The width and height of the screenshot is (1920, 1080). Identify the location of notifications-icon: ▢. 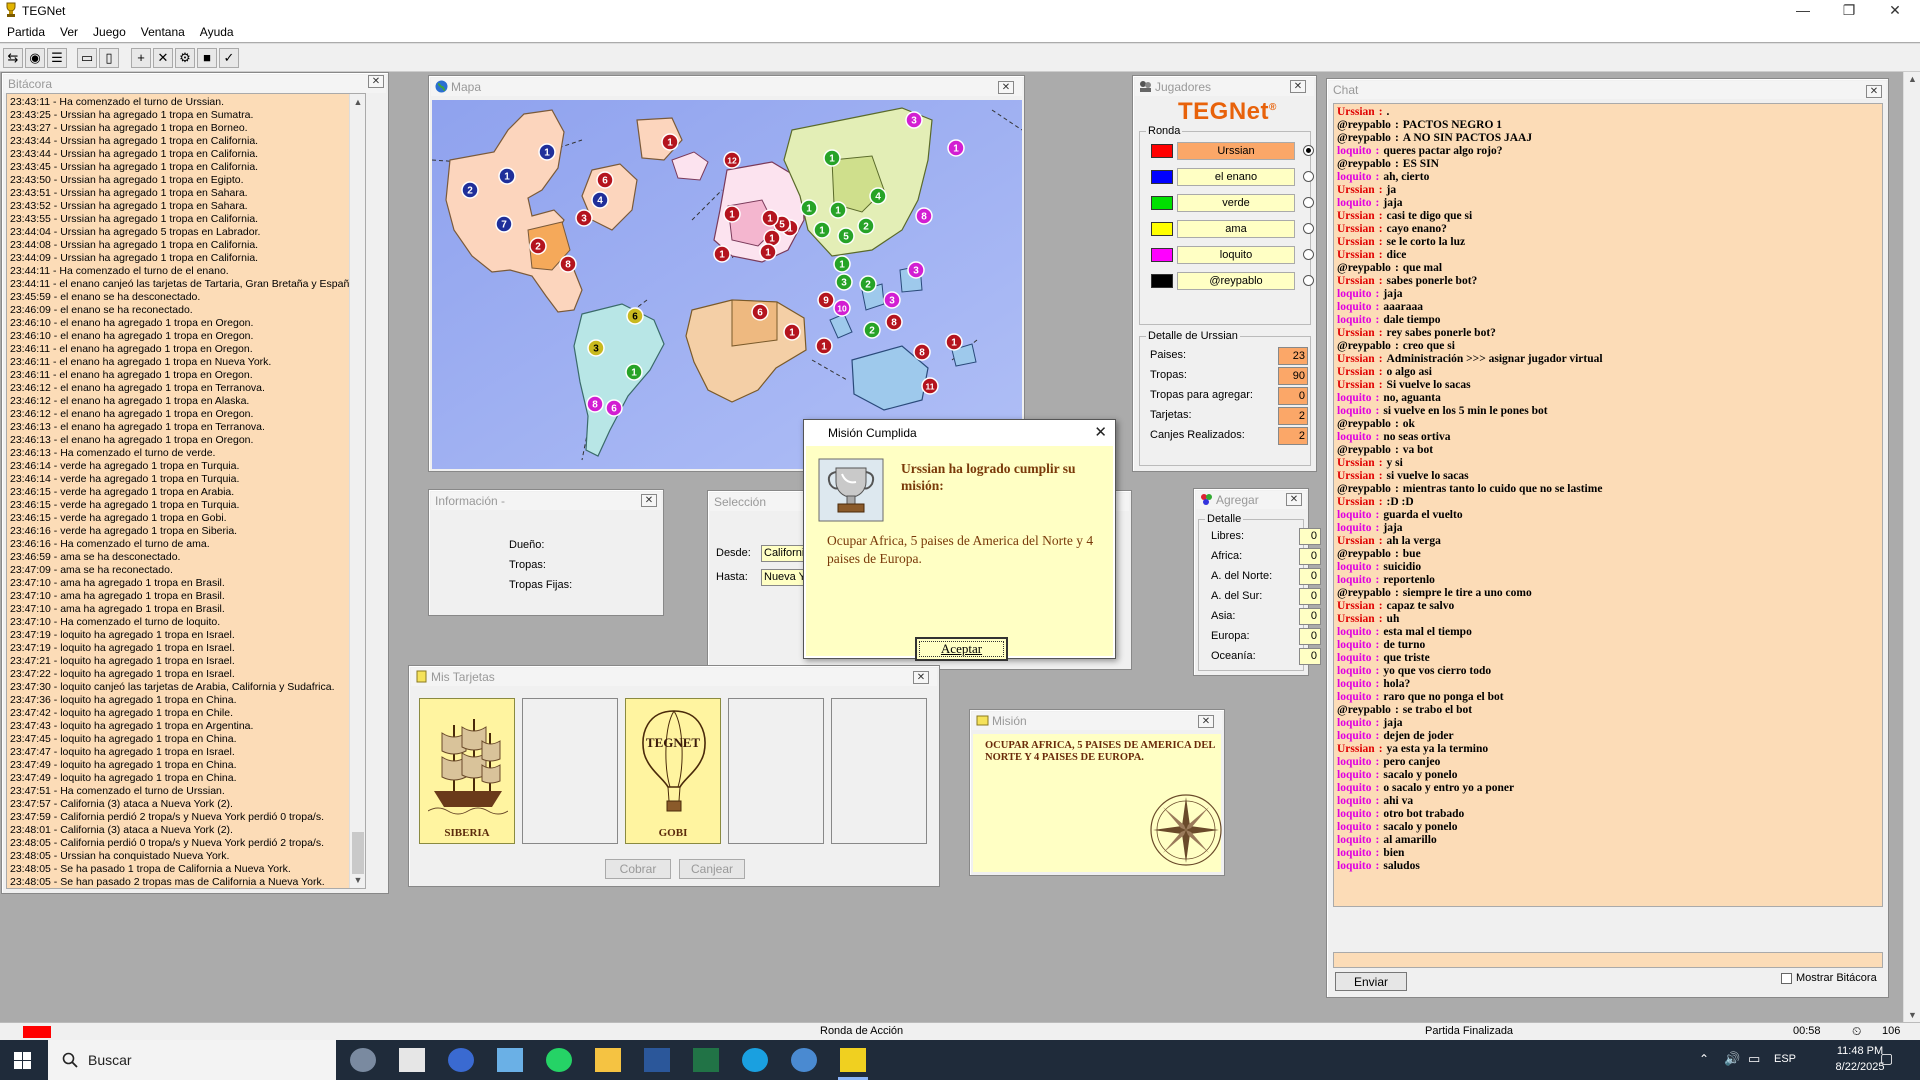
(1886, 1058).